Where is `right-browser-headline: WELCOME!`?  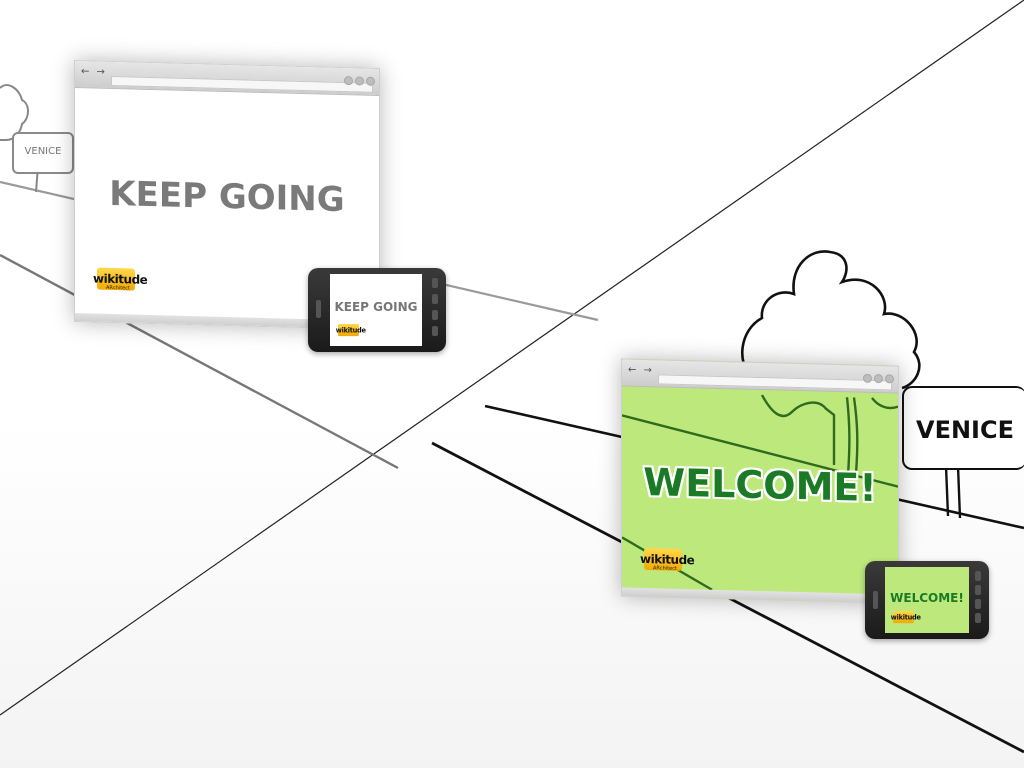 right-browser-headline: WELCOME! is located at coordinates (760, 485).